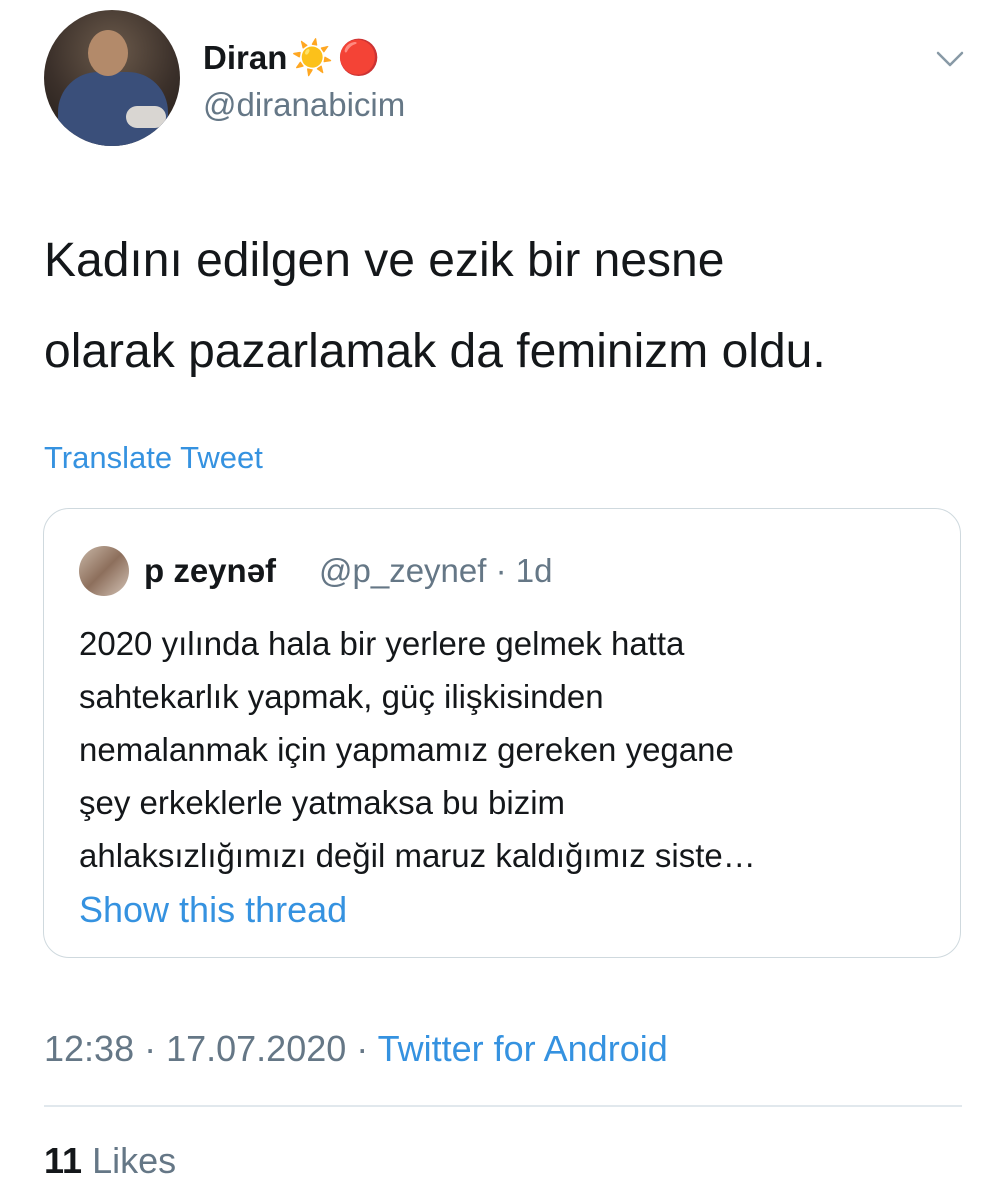 The height and width of the screenshot is (1200, 1006). Describe the element at coordinates (359, 58) in the screenshot. I see `red-circle-emoji-icon: 🔴` at that location.